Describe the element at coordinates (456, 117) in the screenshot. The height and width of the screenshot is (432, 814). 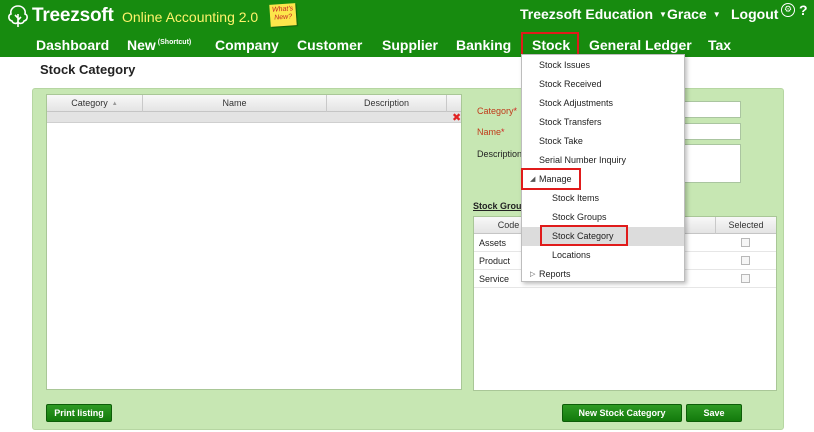
I see `clear-filter-icon: ✖` at that location.